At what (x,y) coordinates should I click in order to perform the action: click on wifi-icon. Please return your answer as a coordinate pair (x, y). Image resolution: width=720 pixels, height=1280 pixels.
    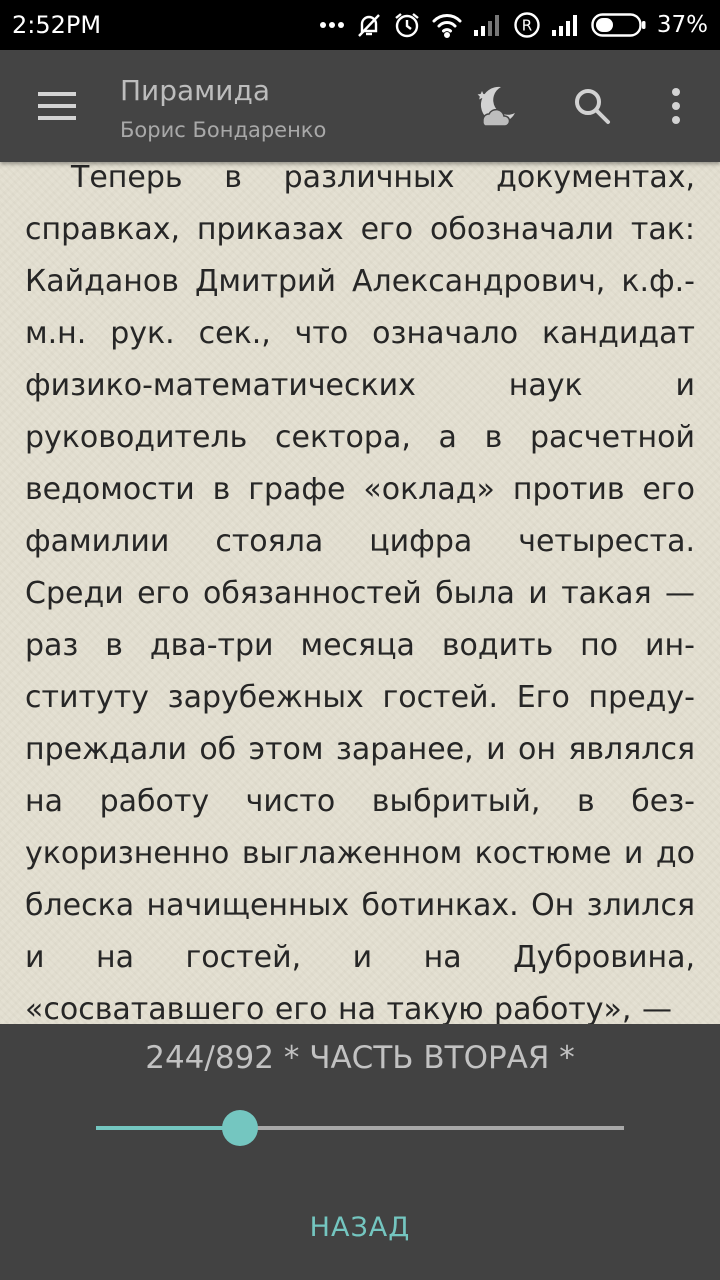
    Looking at the image, I should click on (447, 26).